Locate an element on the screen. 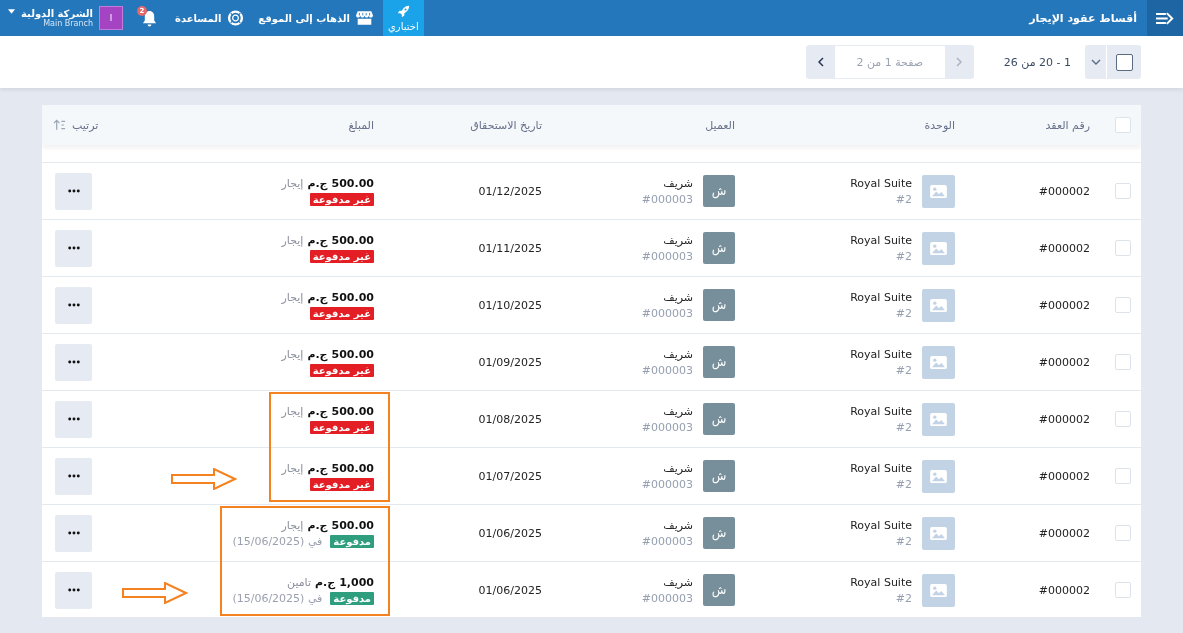 The height and width of the screenshot is (633, 1183). company-name: الشركة الدولية is located at coordinates (57, 13).